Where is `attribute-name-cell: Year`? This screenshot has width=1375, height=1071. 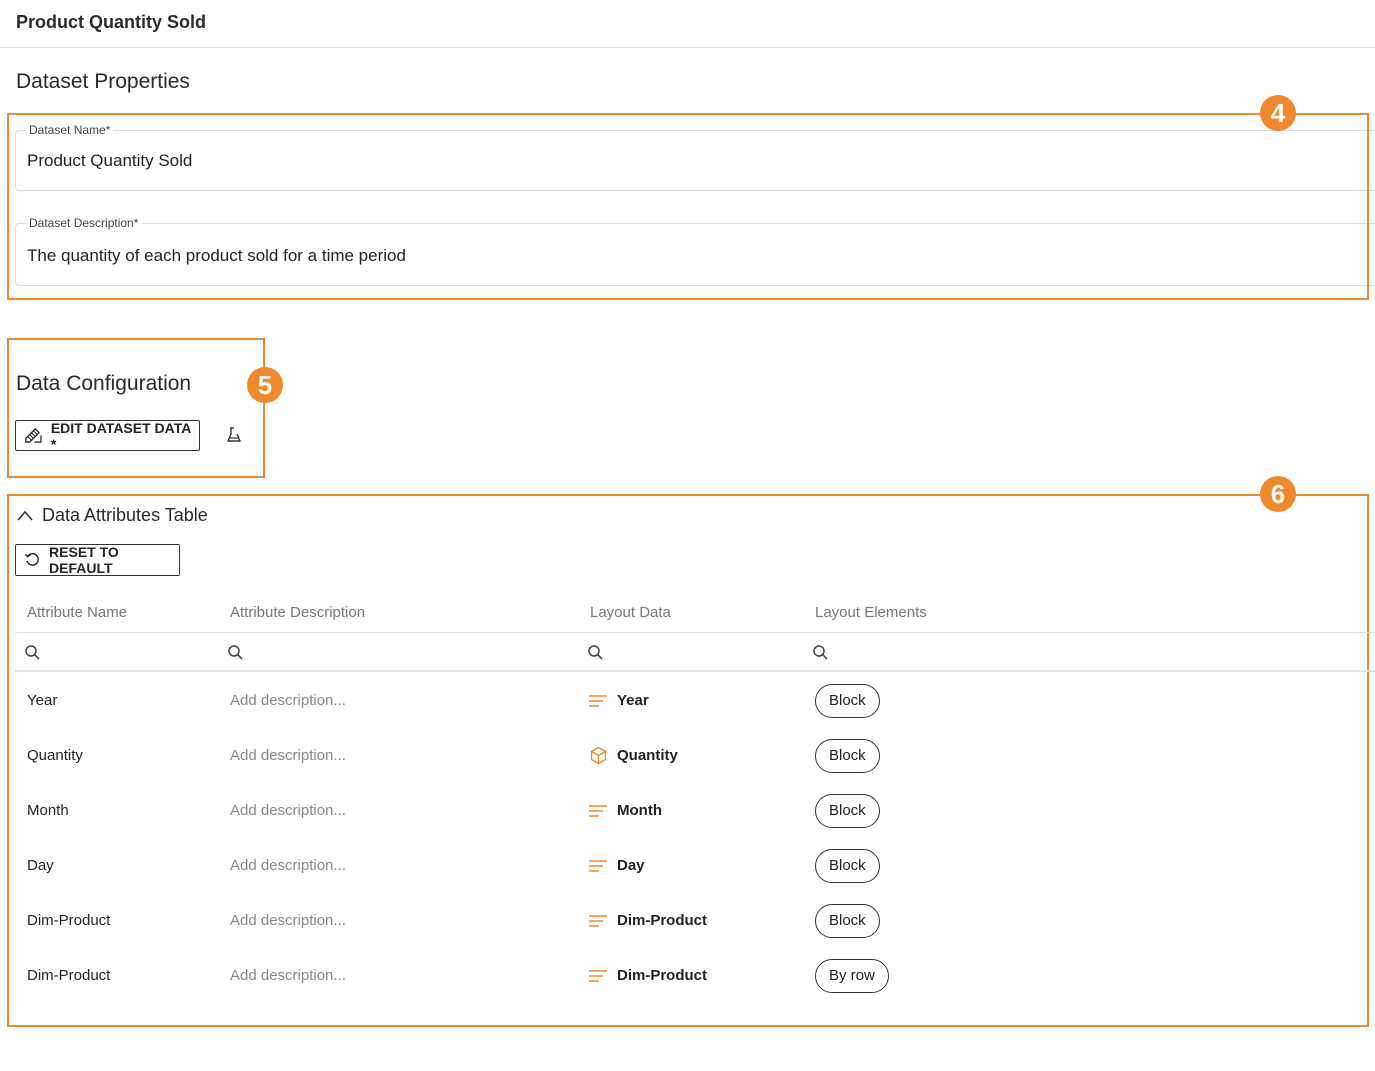 attribute-name-cell: Year is located at coordinates (42, 700).